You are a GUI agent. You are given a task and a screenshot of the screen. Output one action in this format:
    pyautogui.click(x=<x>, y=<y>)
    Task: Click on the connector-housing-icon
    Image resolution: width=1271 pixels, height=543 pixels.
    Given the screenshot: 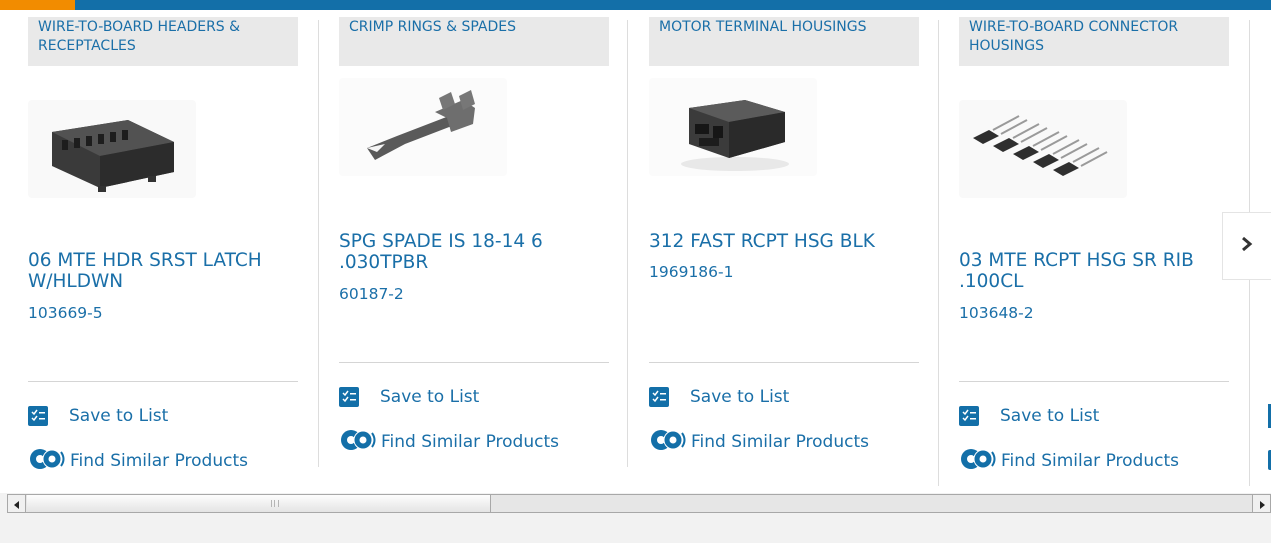 What is the action you would take?
    pyautogui.click(x=1040, y=145)
    